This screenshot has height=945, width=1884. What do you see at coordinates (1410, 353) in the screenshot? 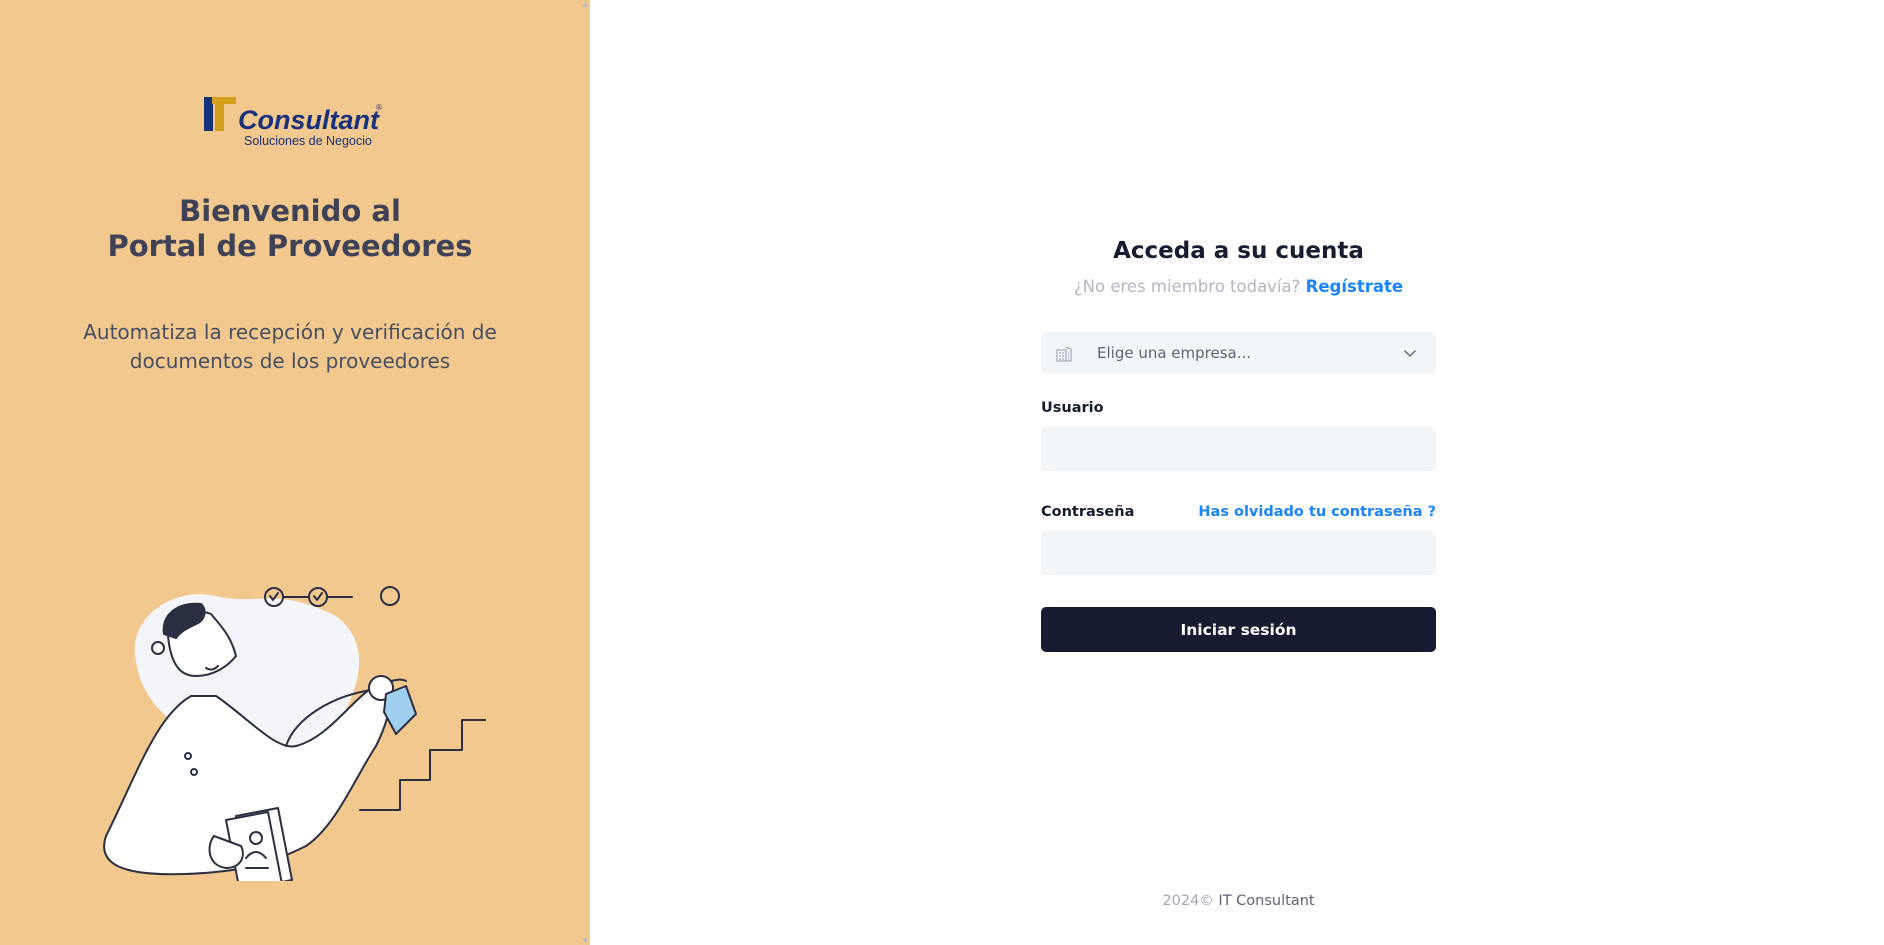
I see `chevron-down-icon` at bounding box center [1410, 353].